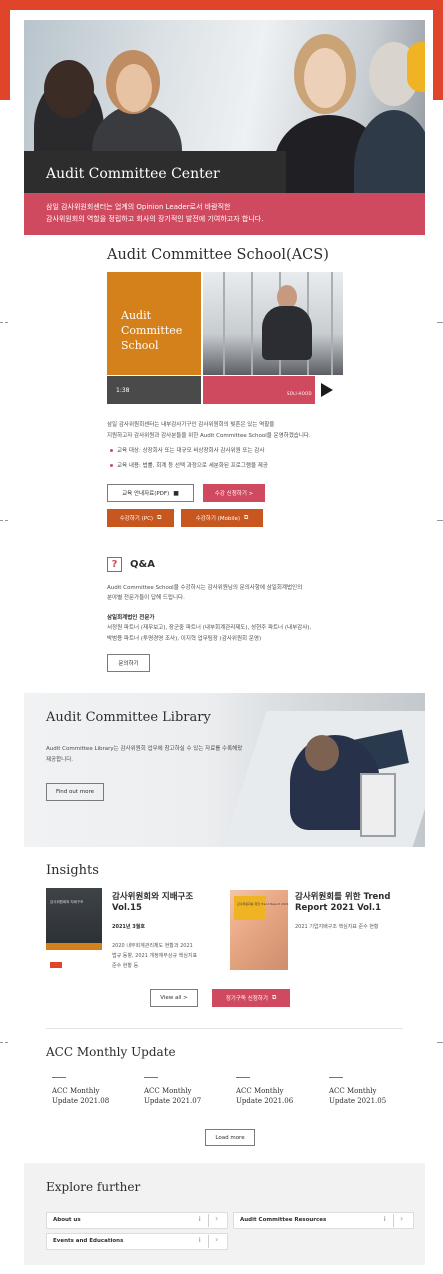 The width and height of the screenshot is (443, 1274). I want to click on take-course-mobile-label: 수강하기 (Mobile), so click(218, 519).